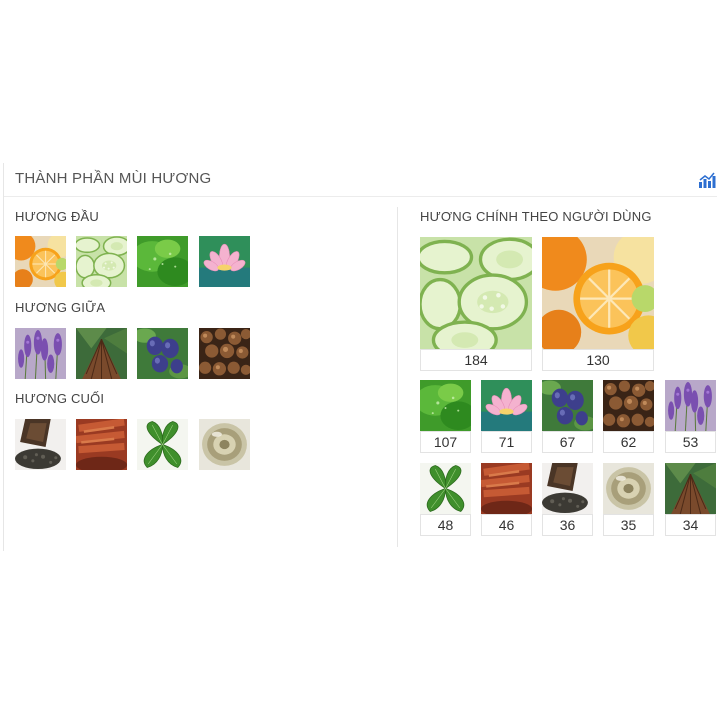  I want to click on vote-count: 48, so click(445, 525).